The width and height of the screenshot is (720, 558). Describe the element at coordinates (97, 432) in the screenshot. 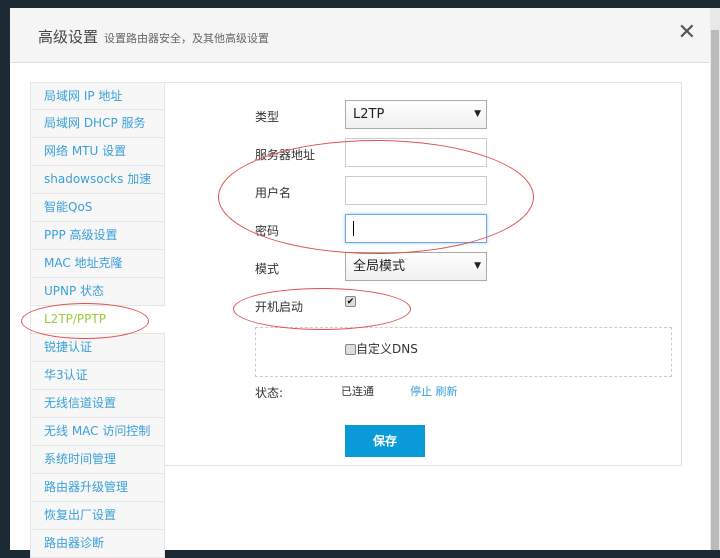

I see `sidebar-item: 无线 MAC 访问控制` at that location.